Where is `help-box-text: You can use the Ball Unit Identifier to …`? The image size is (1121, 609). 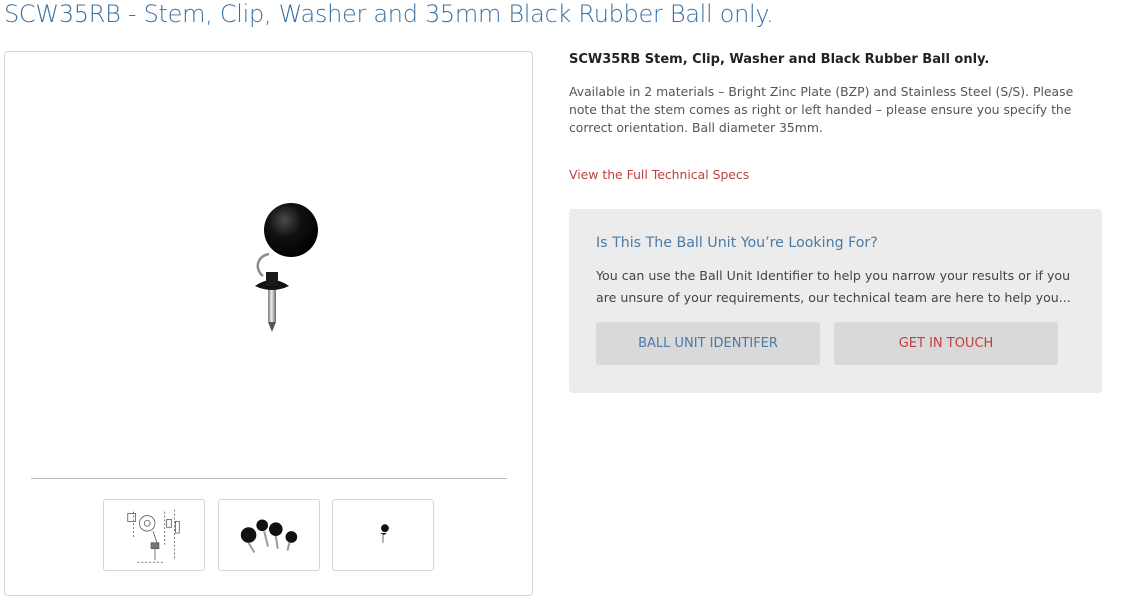 help-box-text: You can use the Ball Unit Identifier to … is located at coordinates (833, 286).